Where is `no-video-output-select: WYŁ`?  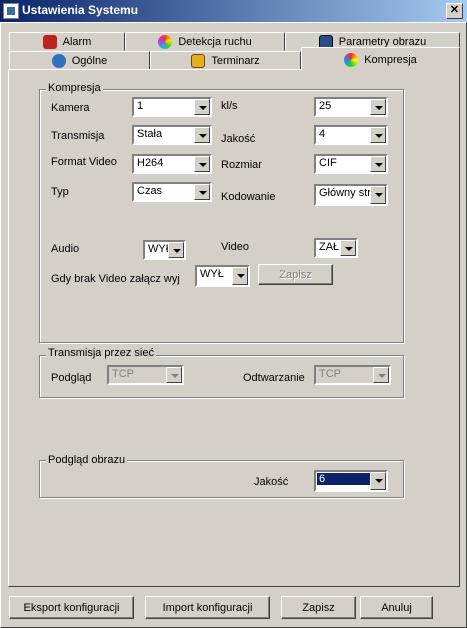
no-video-output-select: WYŁ is located at coordinates (222, 276).